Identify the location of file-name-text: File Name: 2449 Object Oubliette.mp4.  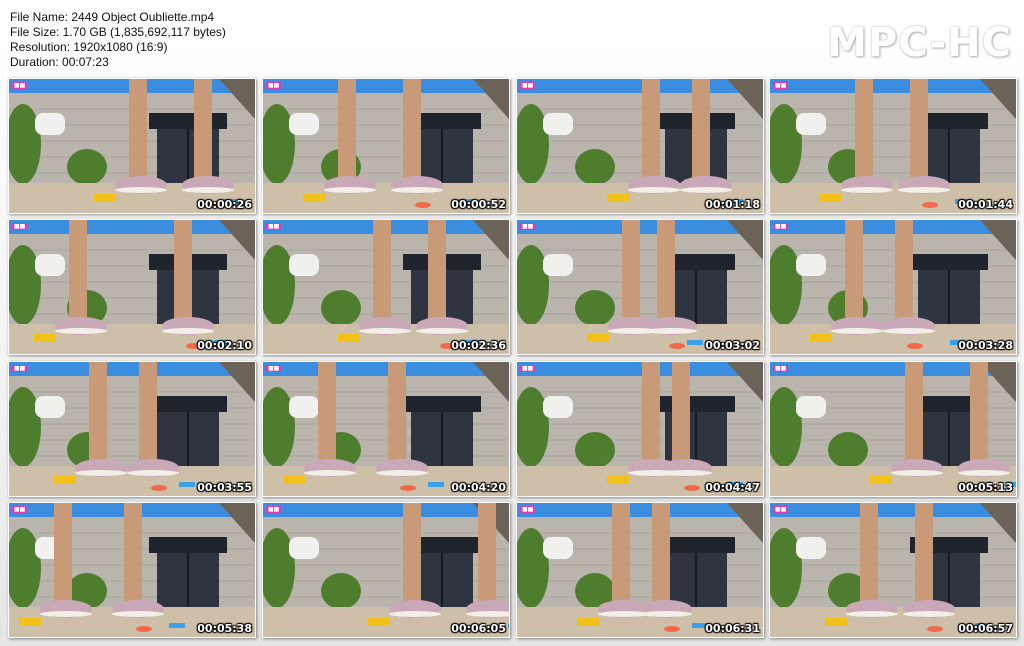
(112, 17).